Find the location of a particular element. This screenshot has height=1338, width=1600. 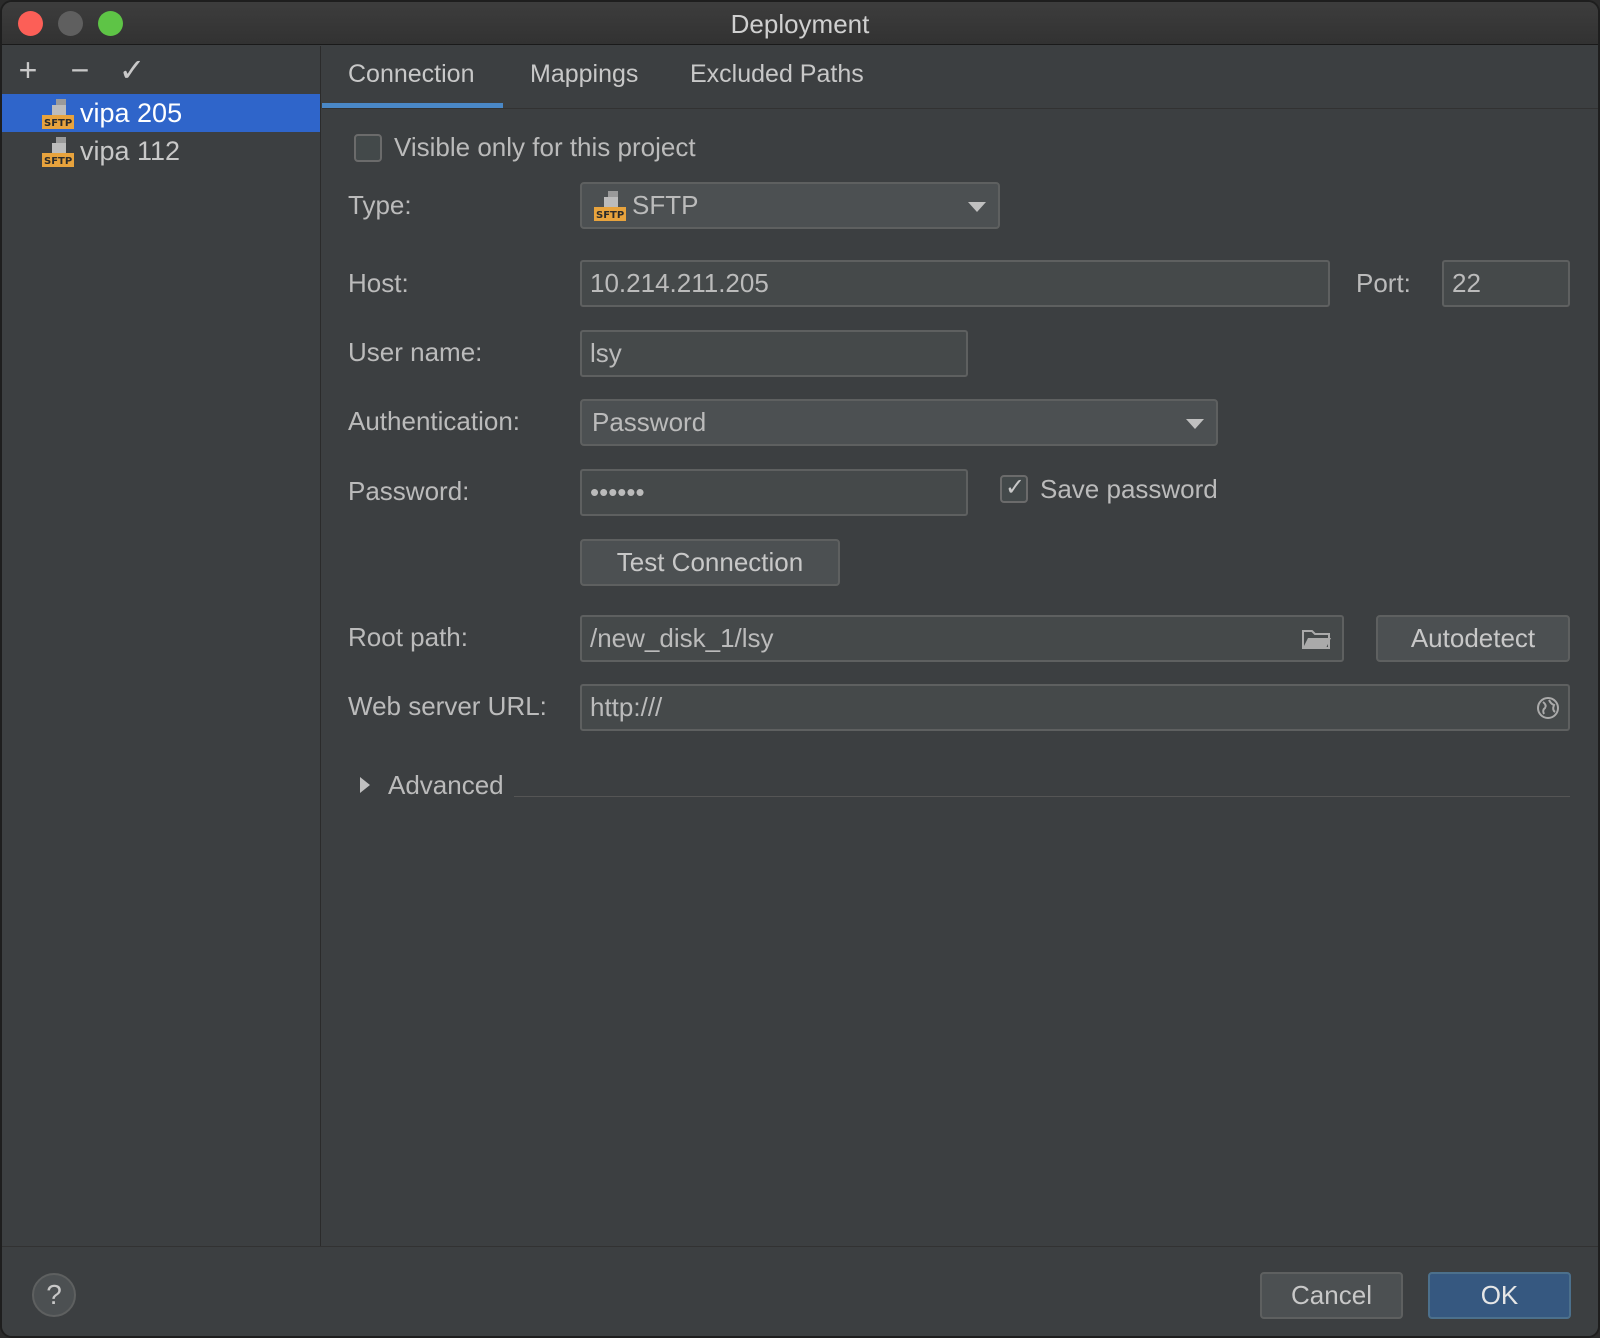

web-server-url-value: http:/// is located at coordinates (626, 707).